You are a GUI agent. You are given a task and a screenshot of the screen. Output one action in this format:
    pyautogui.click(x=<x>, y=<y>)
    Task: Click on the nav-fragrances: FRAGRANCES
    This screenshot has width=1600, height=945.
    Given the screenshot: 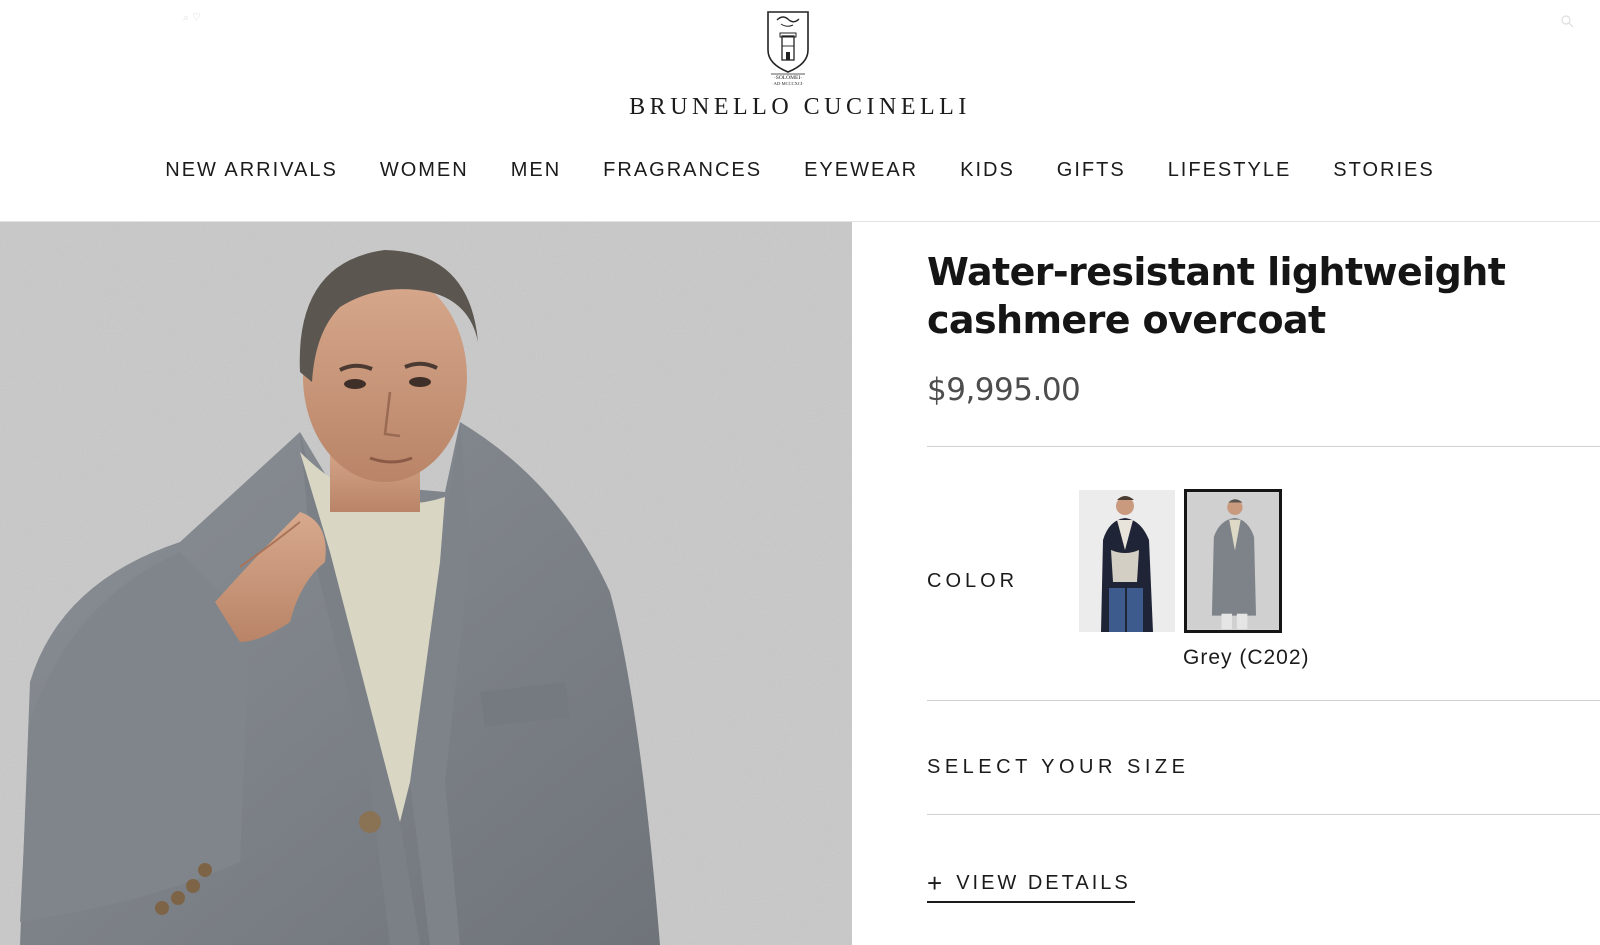 What is the action you would take?
    pyautogui.click(x=682, y=170)
    